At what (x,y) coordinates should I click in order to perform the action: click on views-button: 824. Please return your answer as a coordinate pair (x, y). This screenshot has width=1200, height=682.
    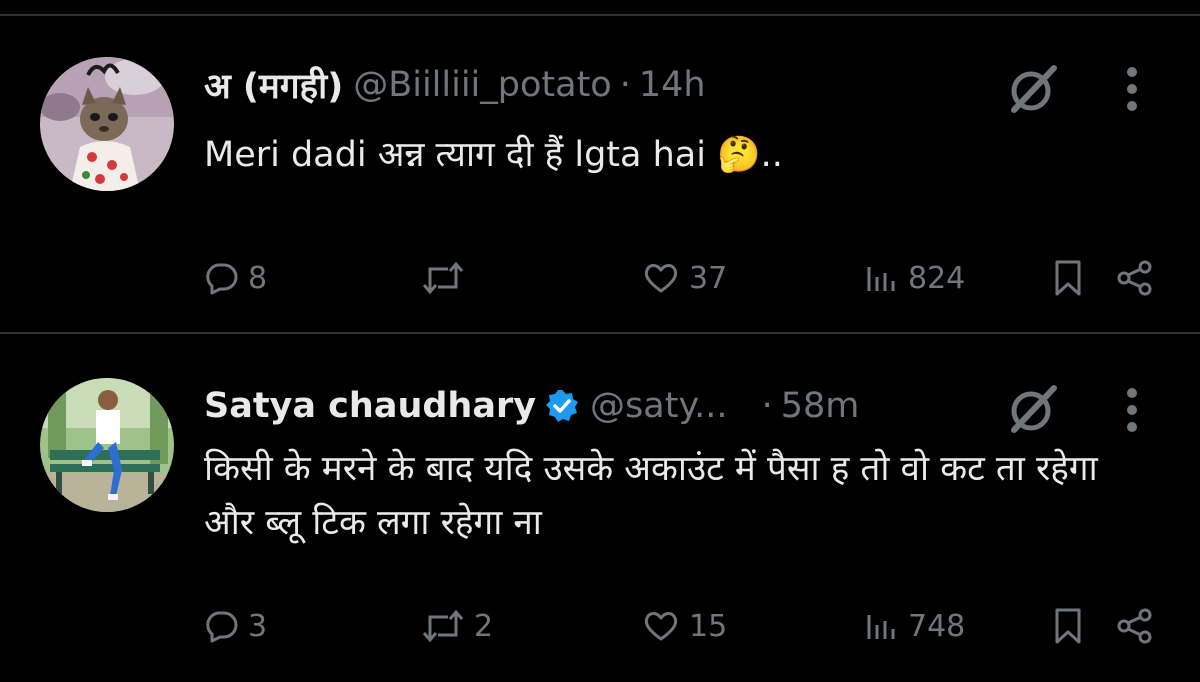
    Looking at the image, I should click on (914, 278).